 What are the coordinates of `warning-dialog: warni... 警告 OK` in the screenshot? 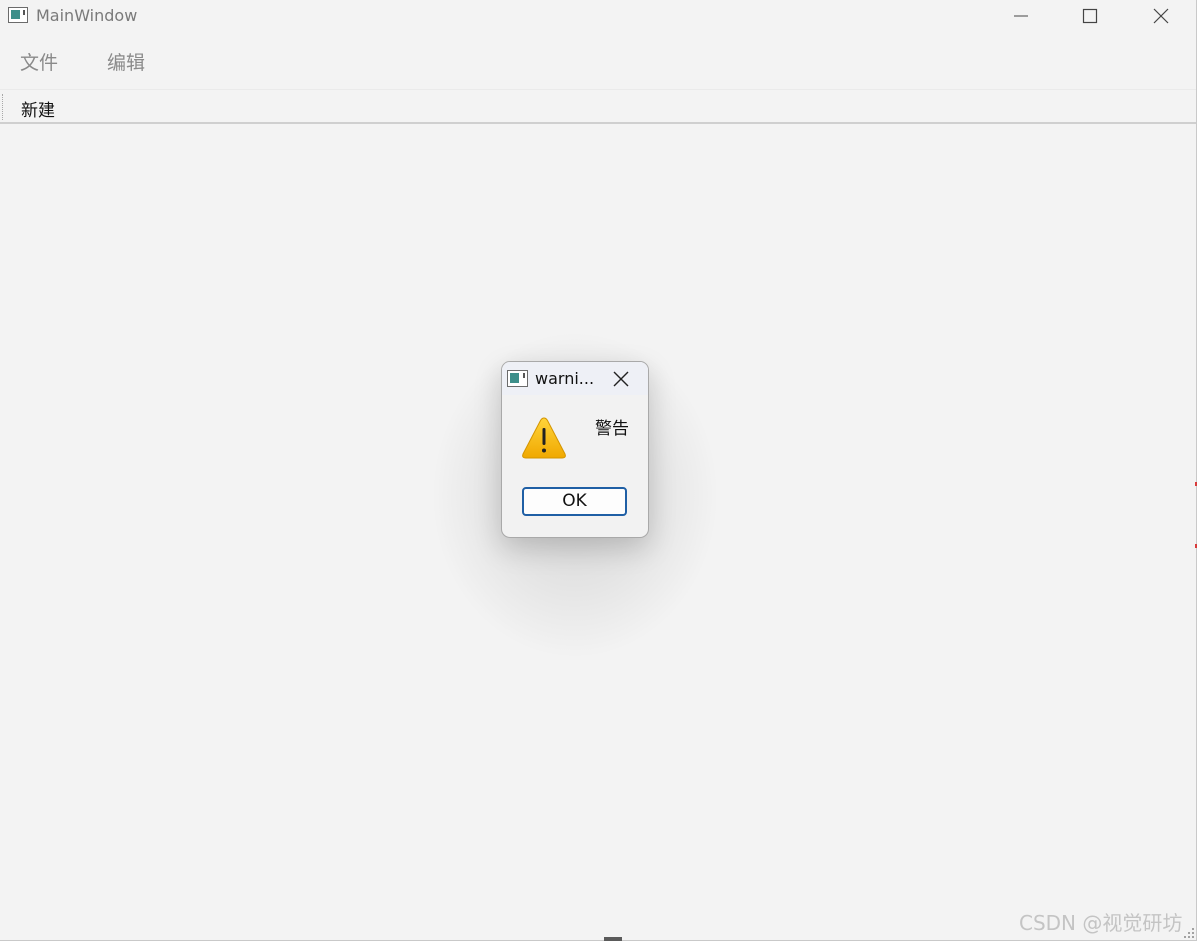 It's located at (575, 449).